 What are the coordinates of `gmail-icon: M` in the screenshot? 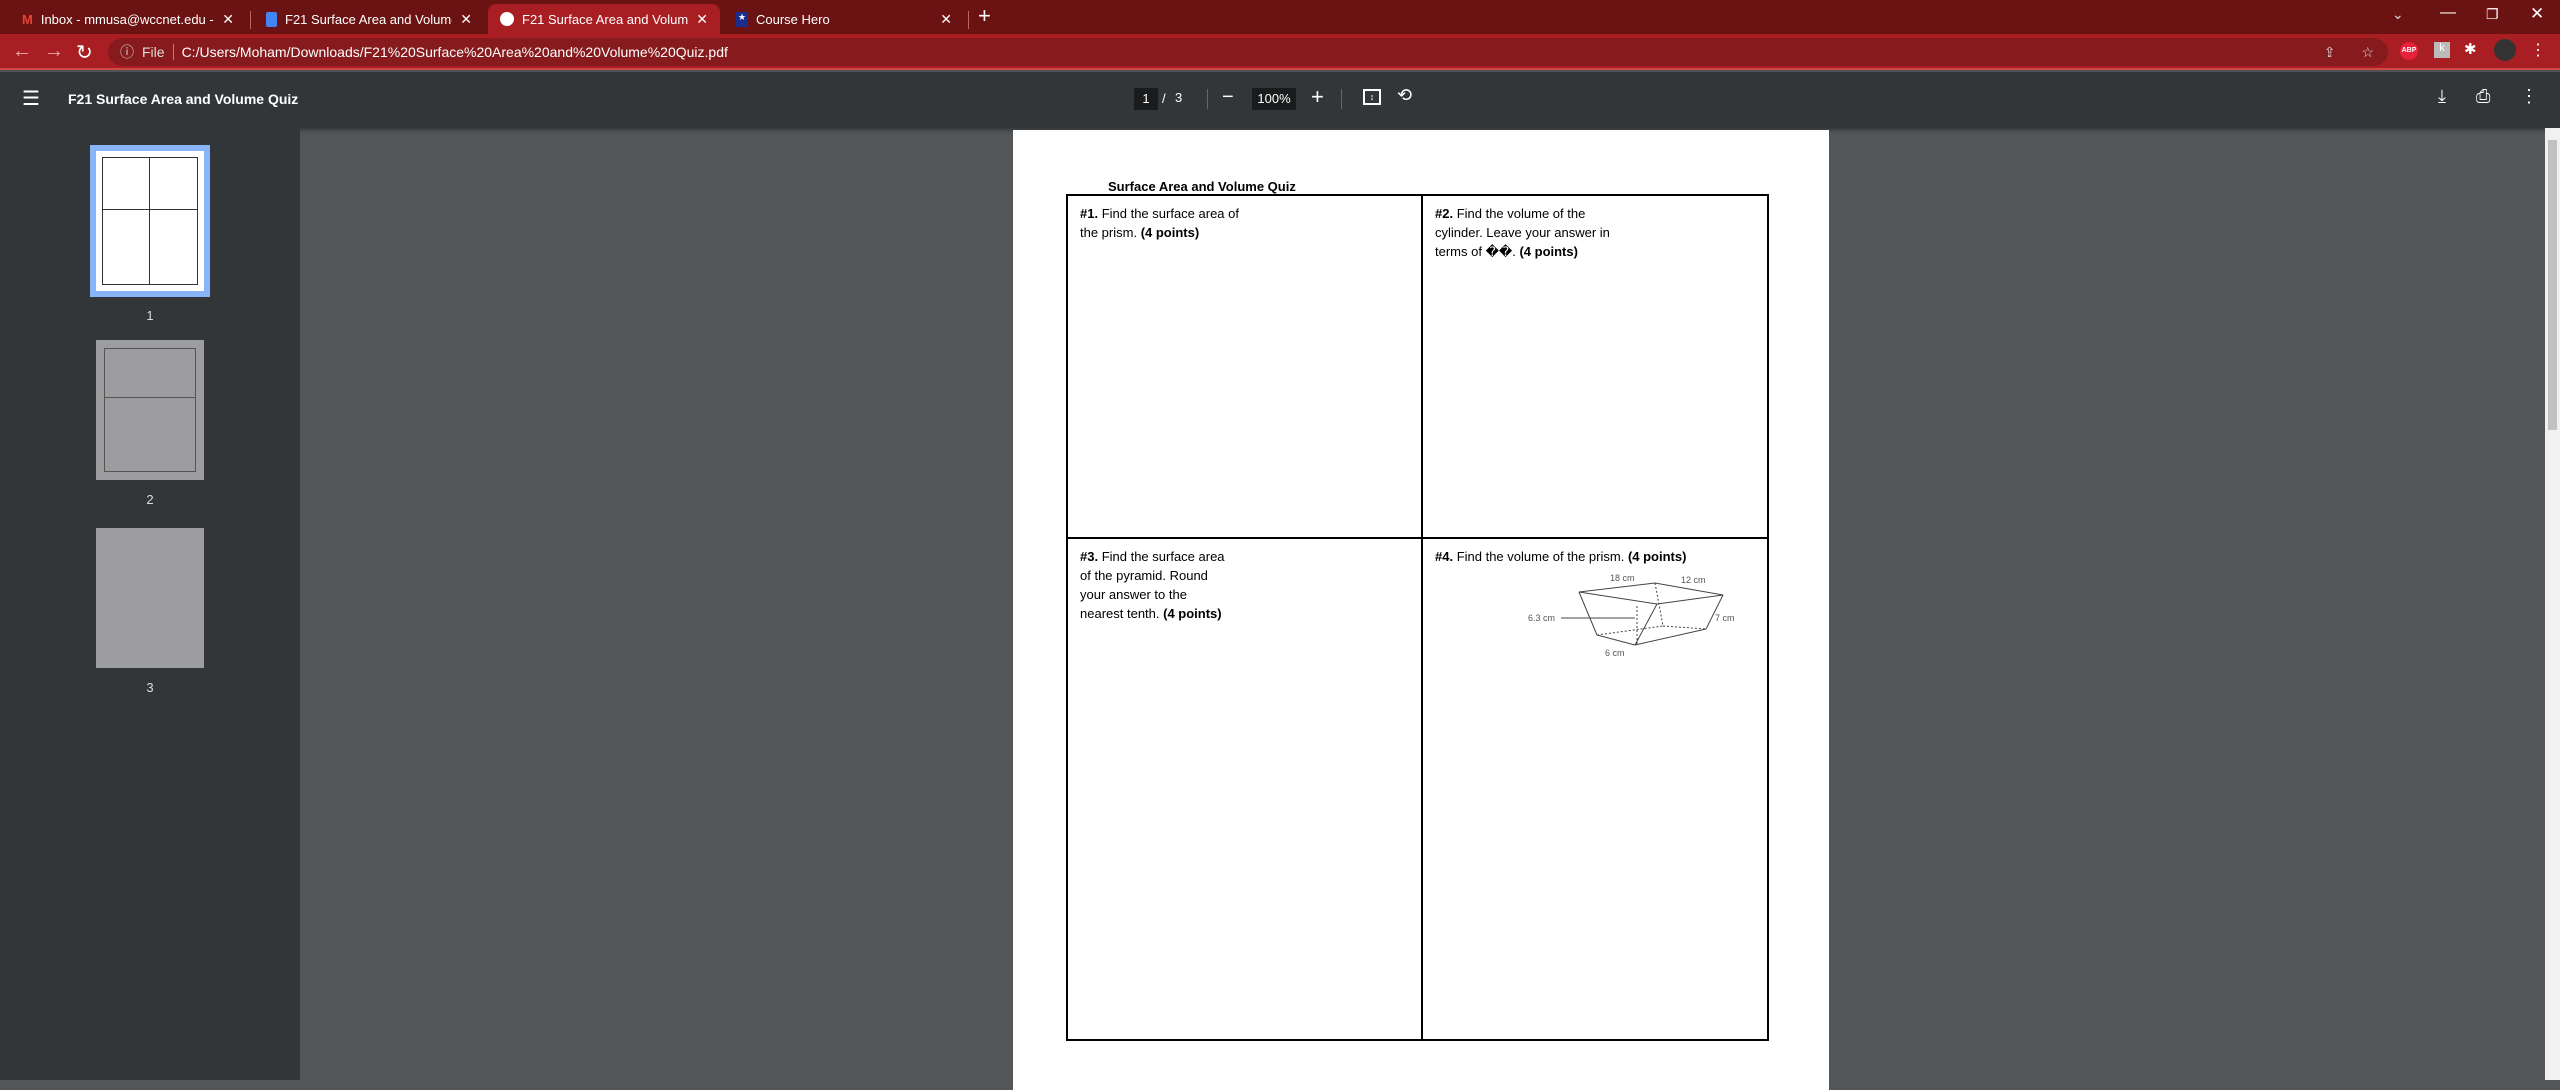 It's located at (27, 19).